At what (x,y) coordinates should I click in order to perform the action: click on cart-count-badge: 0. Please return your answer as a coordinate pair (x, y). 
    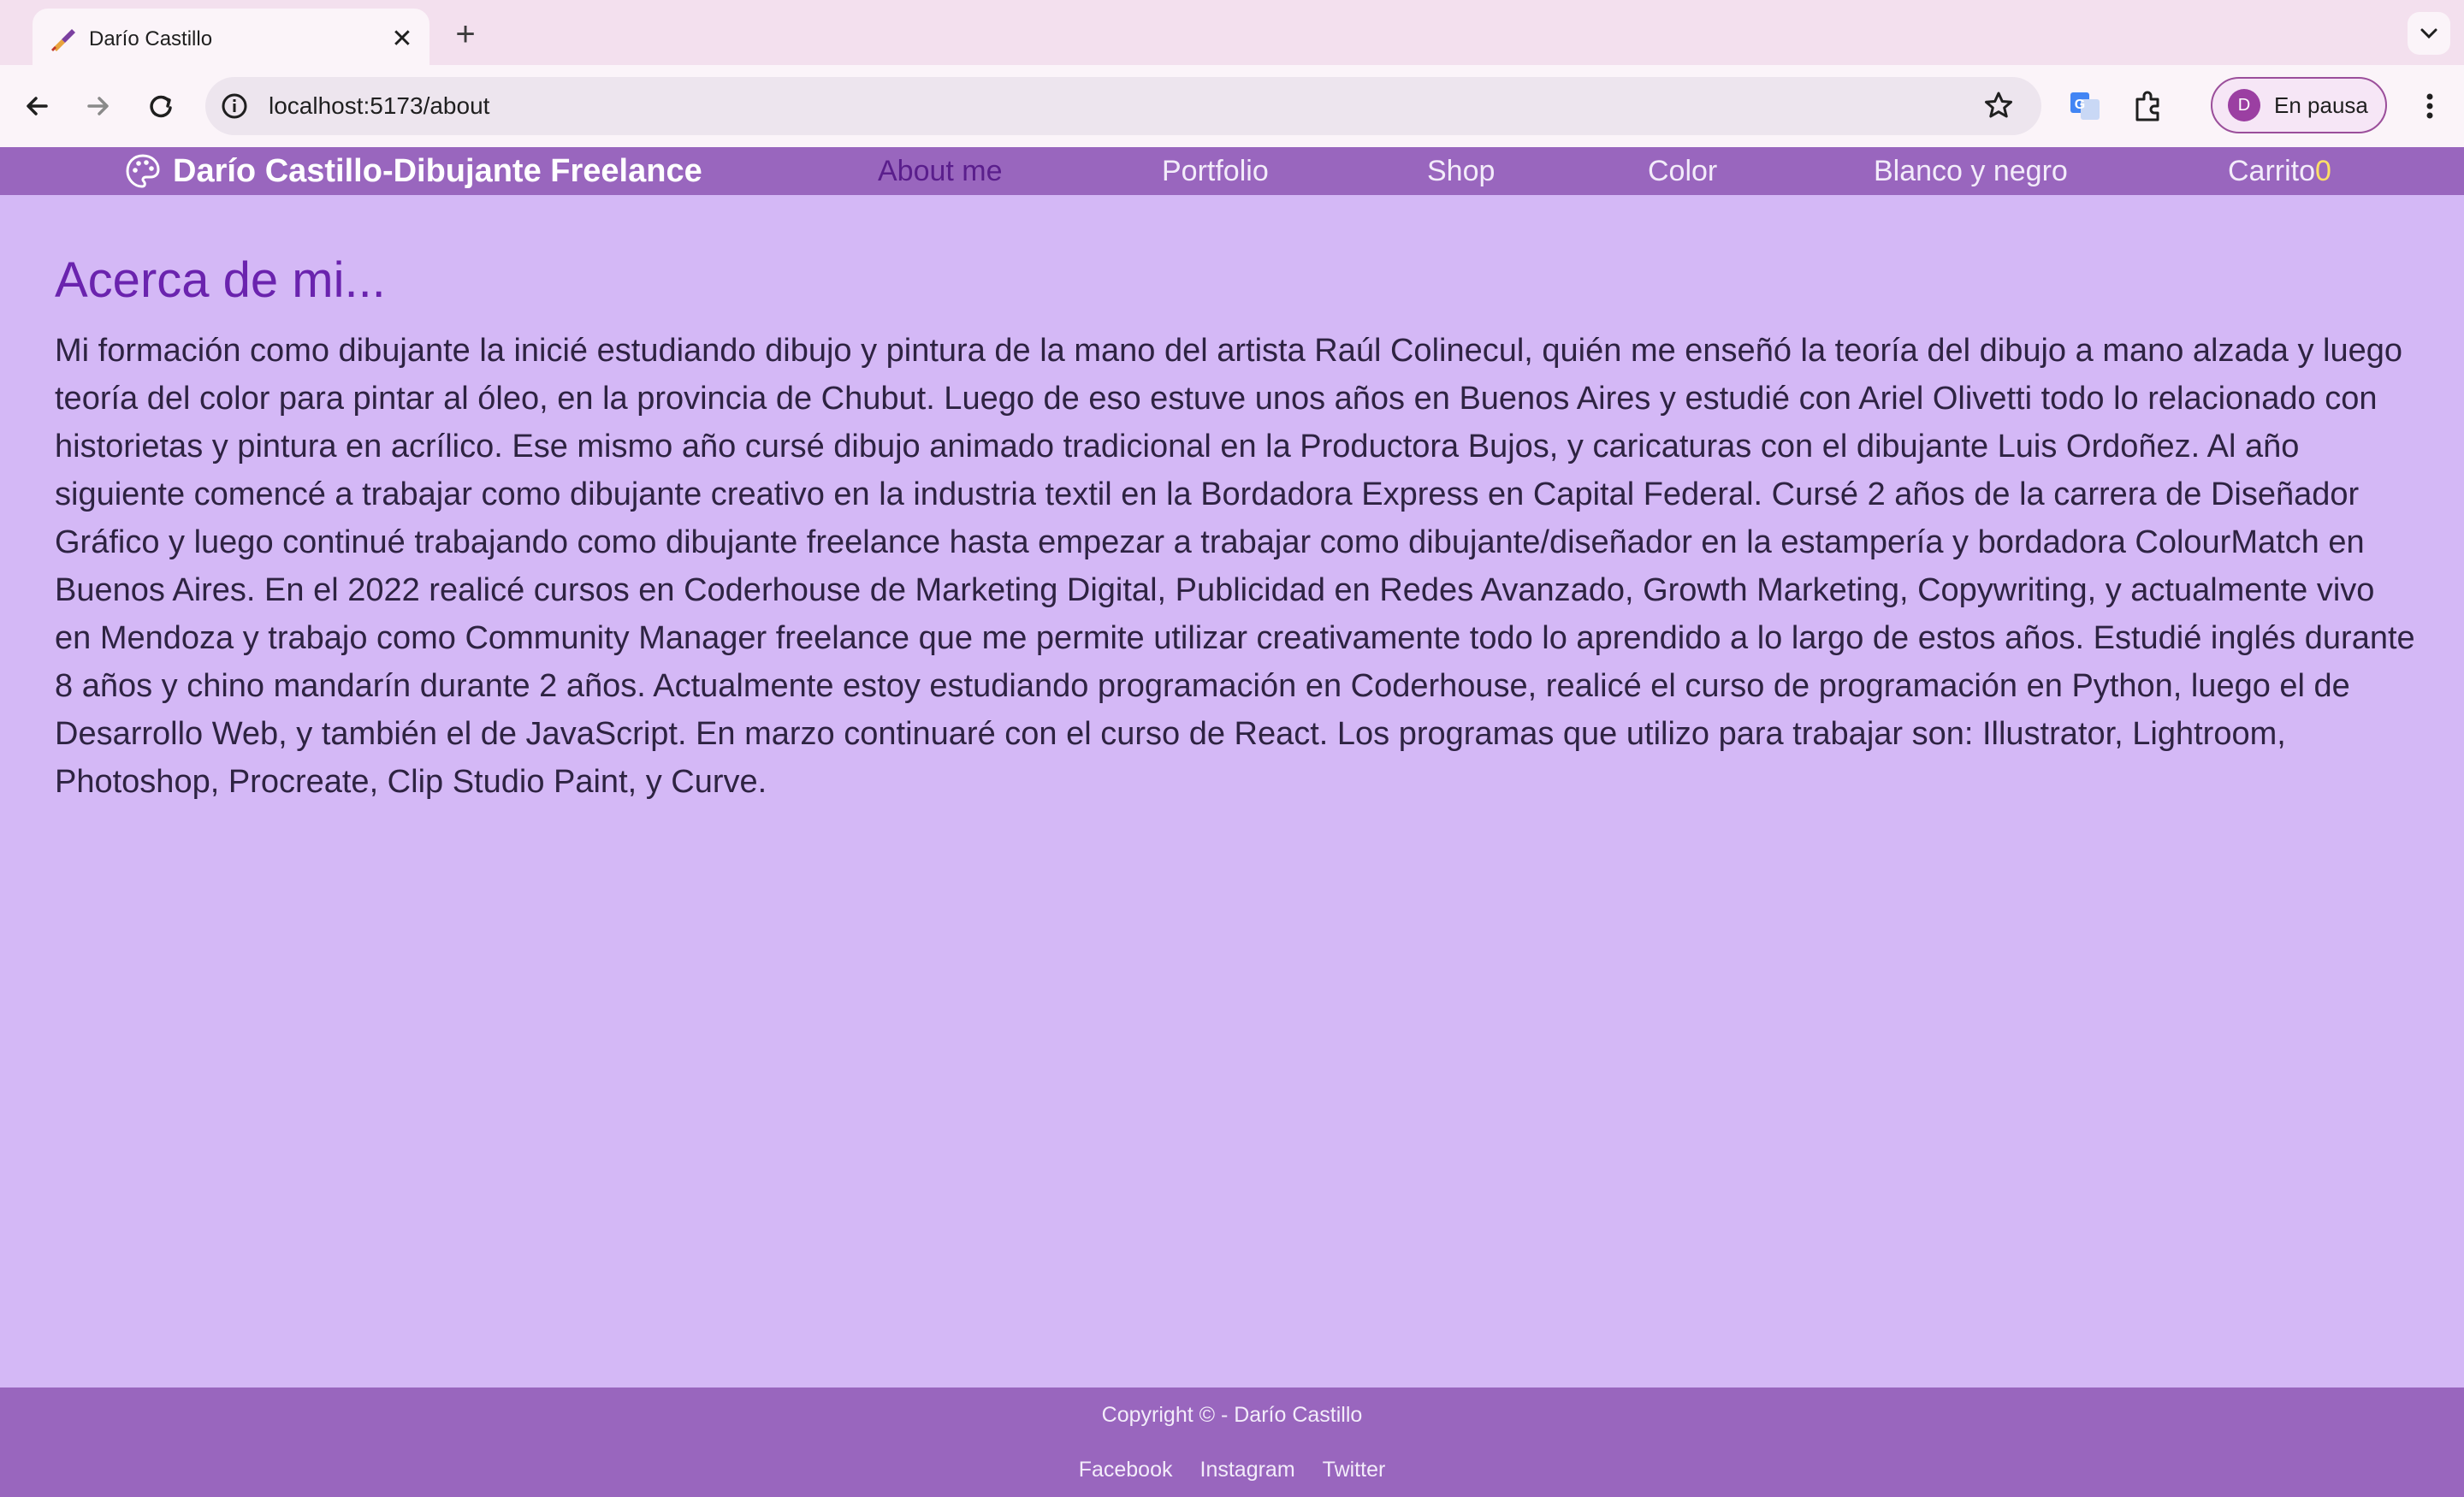
    Looking at the image, I should click on (2323, 171).